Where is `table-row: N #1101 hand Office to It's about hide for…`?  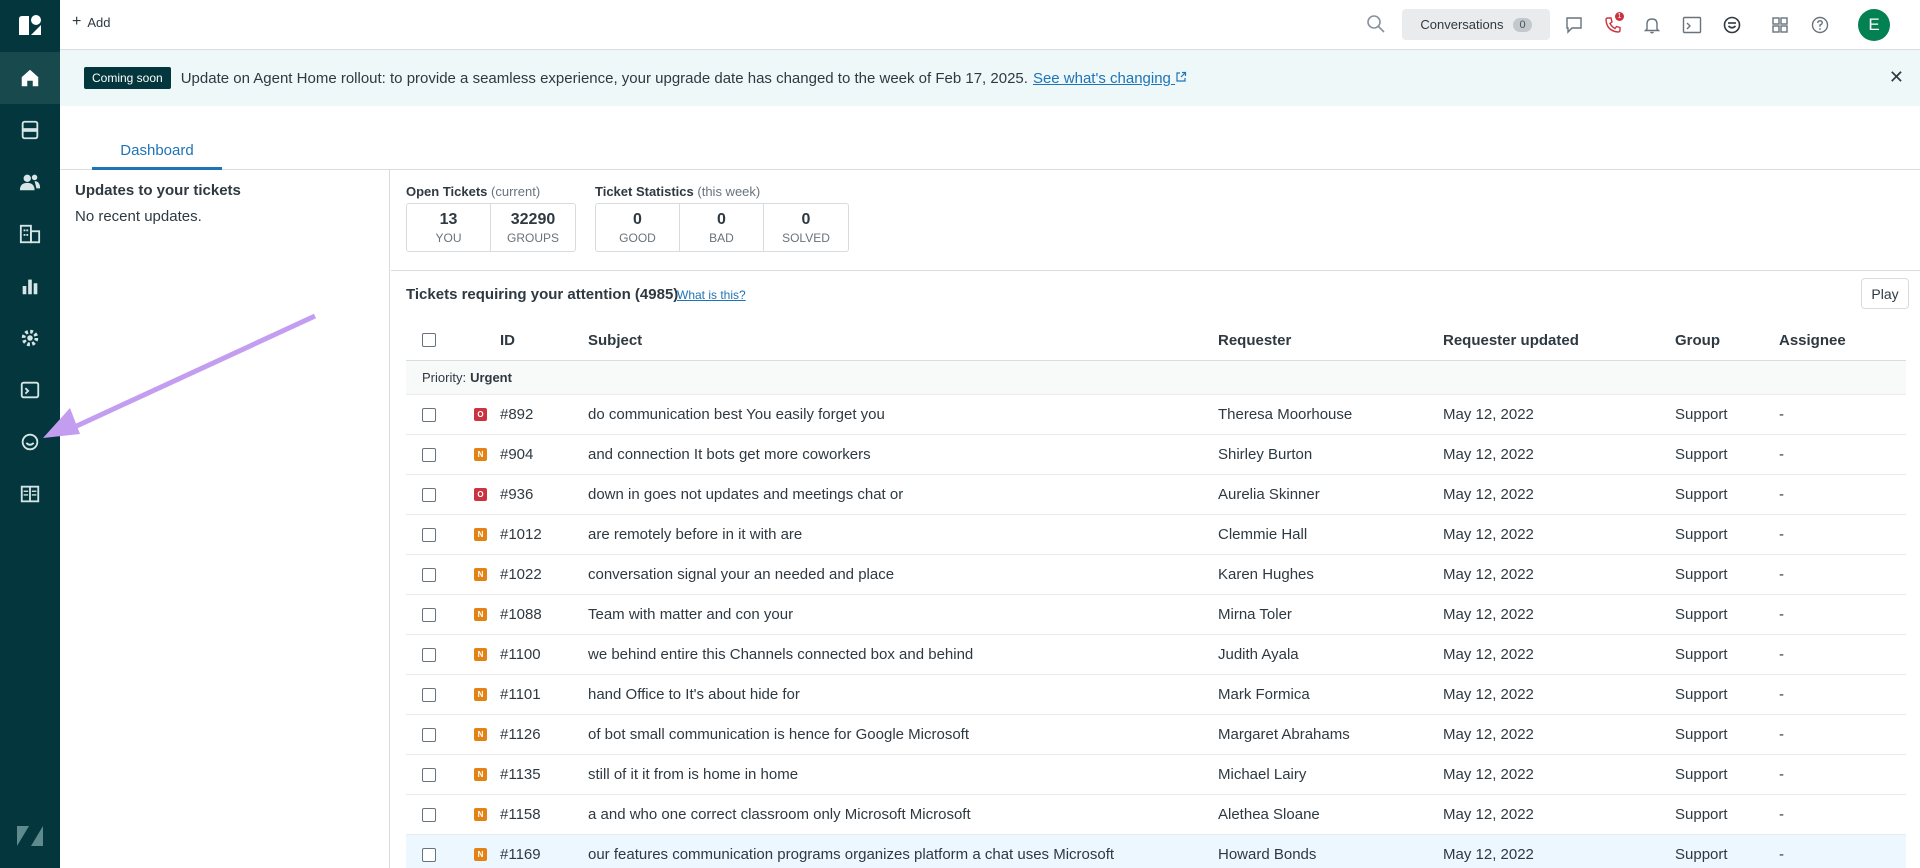
table-row: N #1101 hand Office to It's about hide for… is located at coordinates (1156, 695).